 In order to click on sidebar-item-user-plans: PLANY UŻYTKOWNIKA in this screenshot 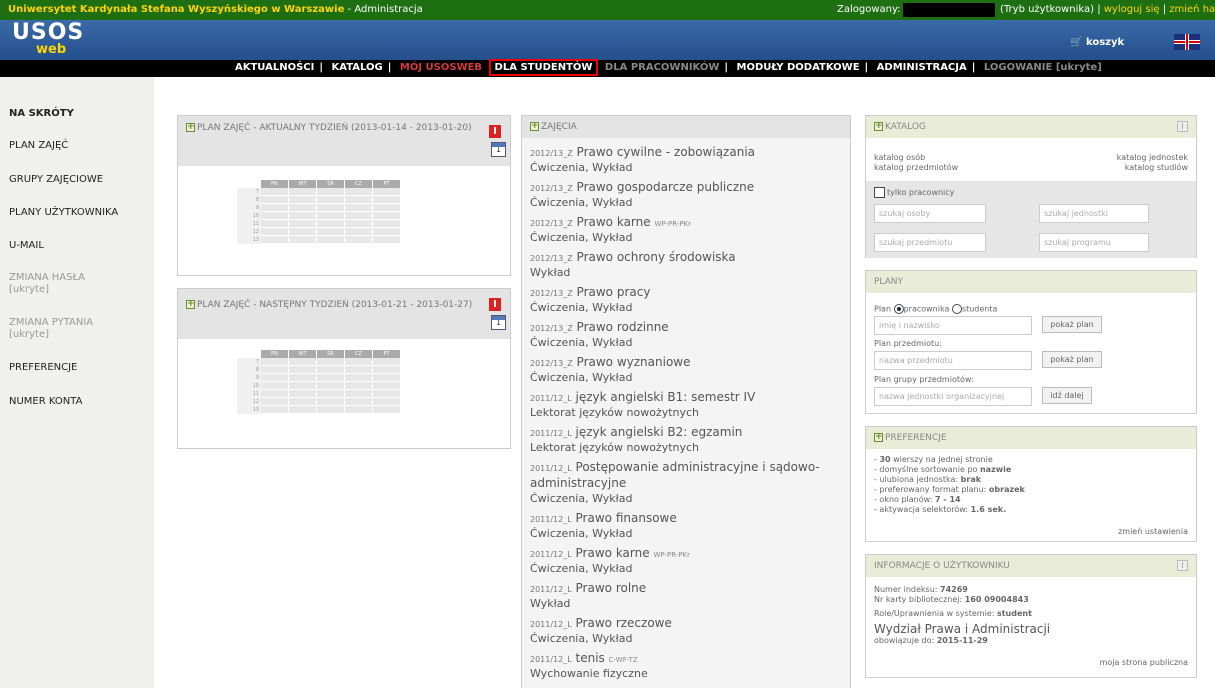, I will do `click(63, 213)`.